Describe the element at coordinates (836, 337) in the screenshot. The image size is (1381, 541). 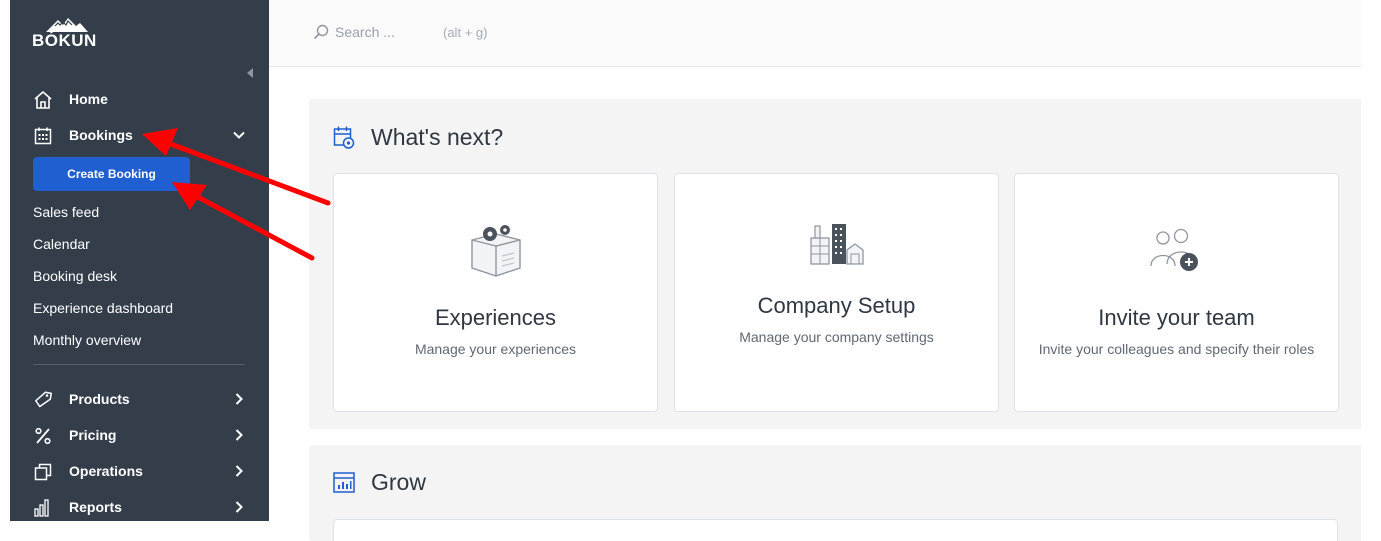
I see `card-subtitle: Manage your company settings` at that location.